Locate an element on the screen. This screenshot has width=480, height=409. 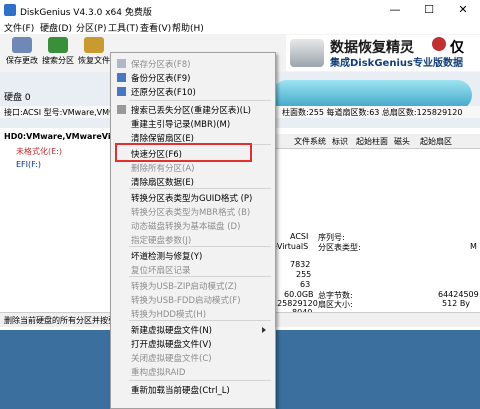
context-menu-label: 转换分区表类型为MBR格式 (B) is located at coordinates (191, 213).